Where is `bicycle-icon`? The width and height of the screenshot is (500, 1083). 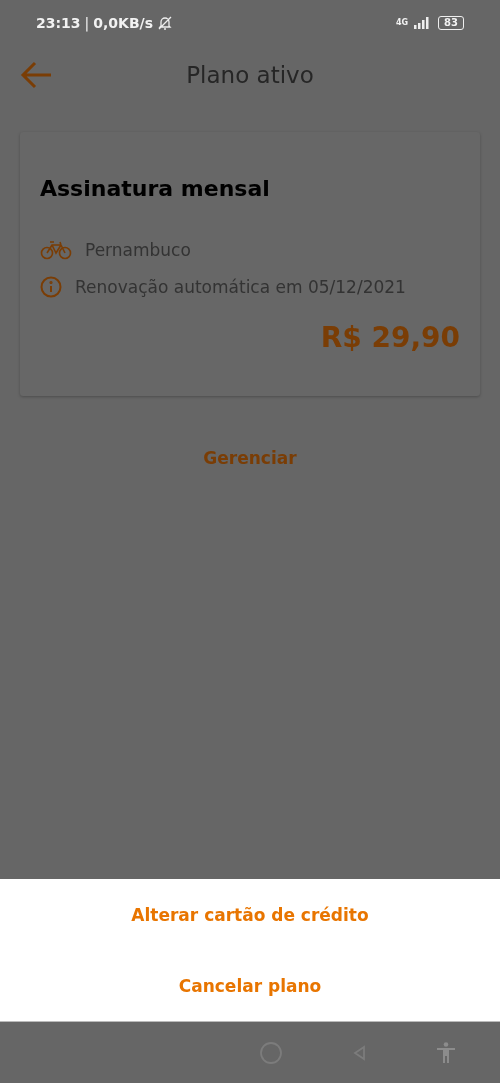 bicycle-icon is located at coordinates (56, 249).